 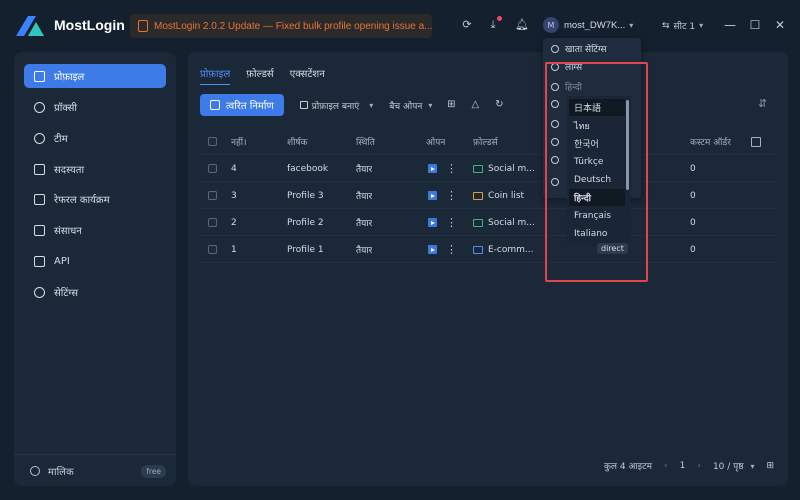 I want to click on table-row: 1 Profile 1 तैयार ⋮ E-comm... 0, so click(x=488, y=249).